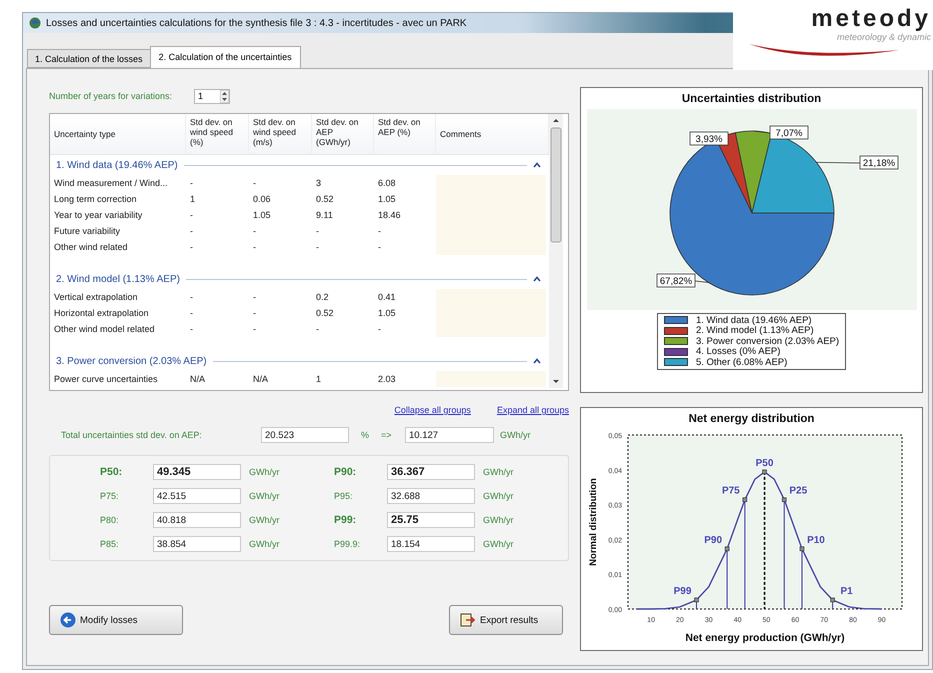  Describe the element at coordinates (118, 279) in the screenshot. I see `group-title: 2. Wind model (1.13% AEP)` at that location.